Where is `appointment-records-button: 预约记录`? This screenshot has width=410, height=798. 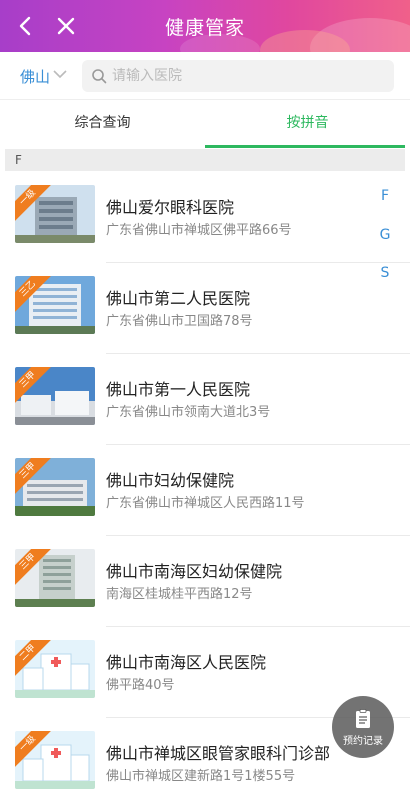
appointment-records-button: 预约记录 is located at coordinates (363, 727).